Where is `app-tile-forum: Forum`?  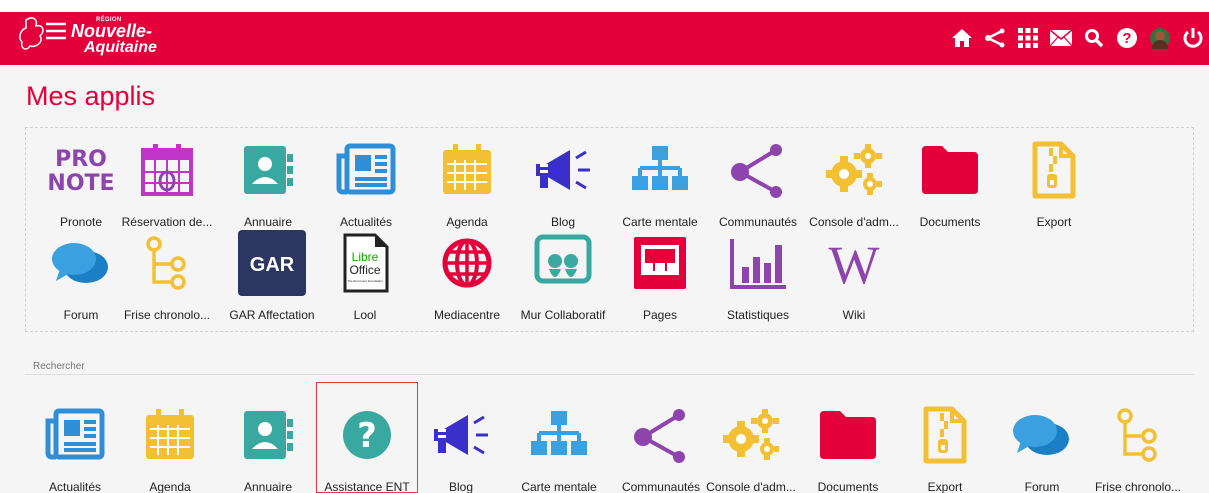 app-tile-forum: Forum is located at coordinates (81, 275).